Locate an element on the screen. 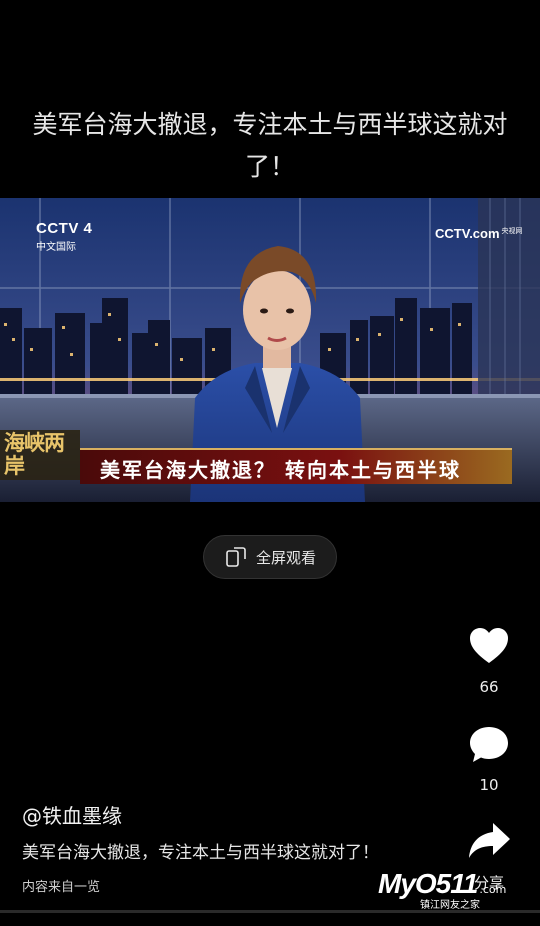 This screenshot has width=540, height=926. content-source: 内容来自一览 is located at coordinates (61, 887).